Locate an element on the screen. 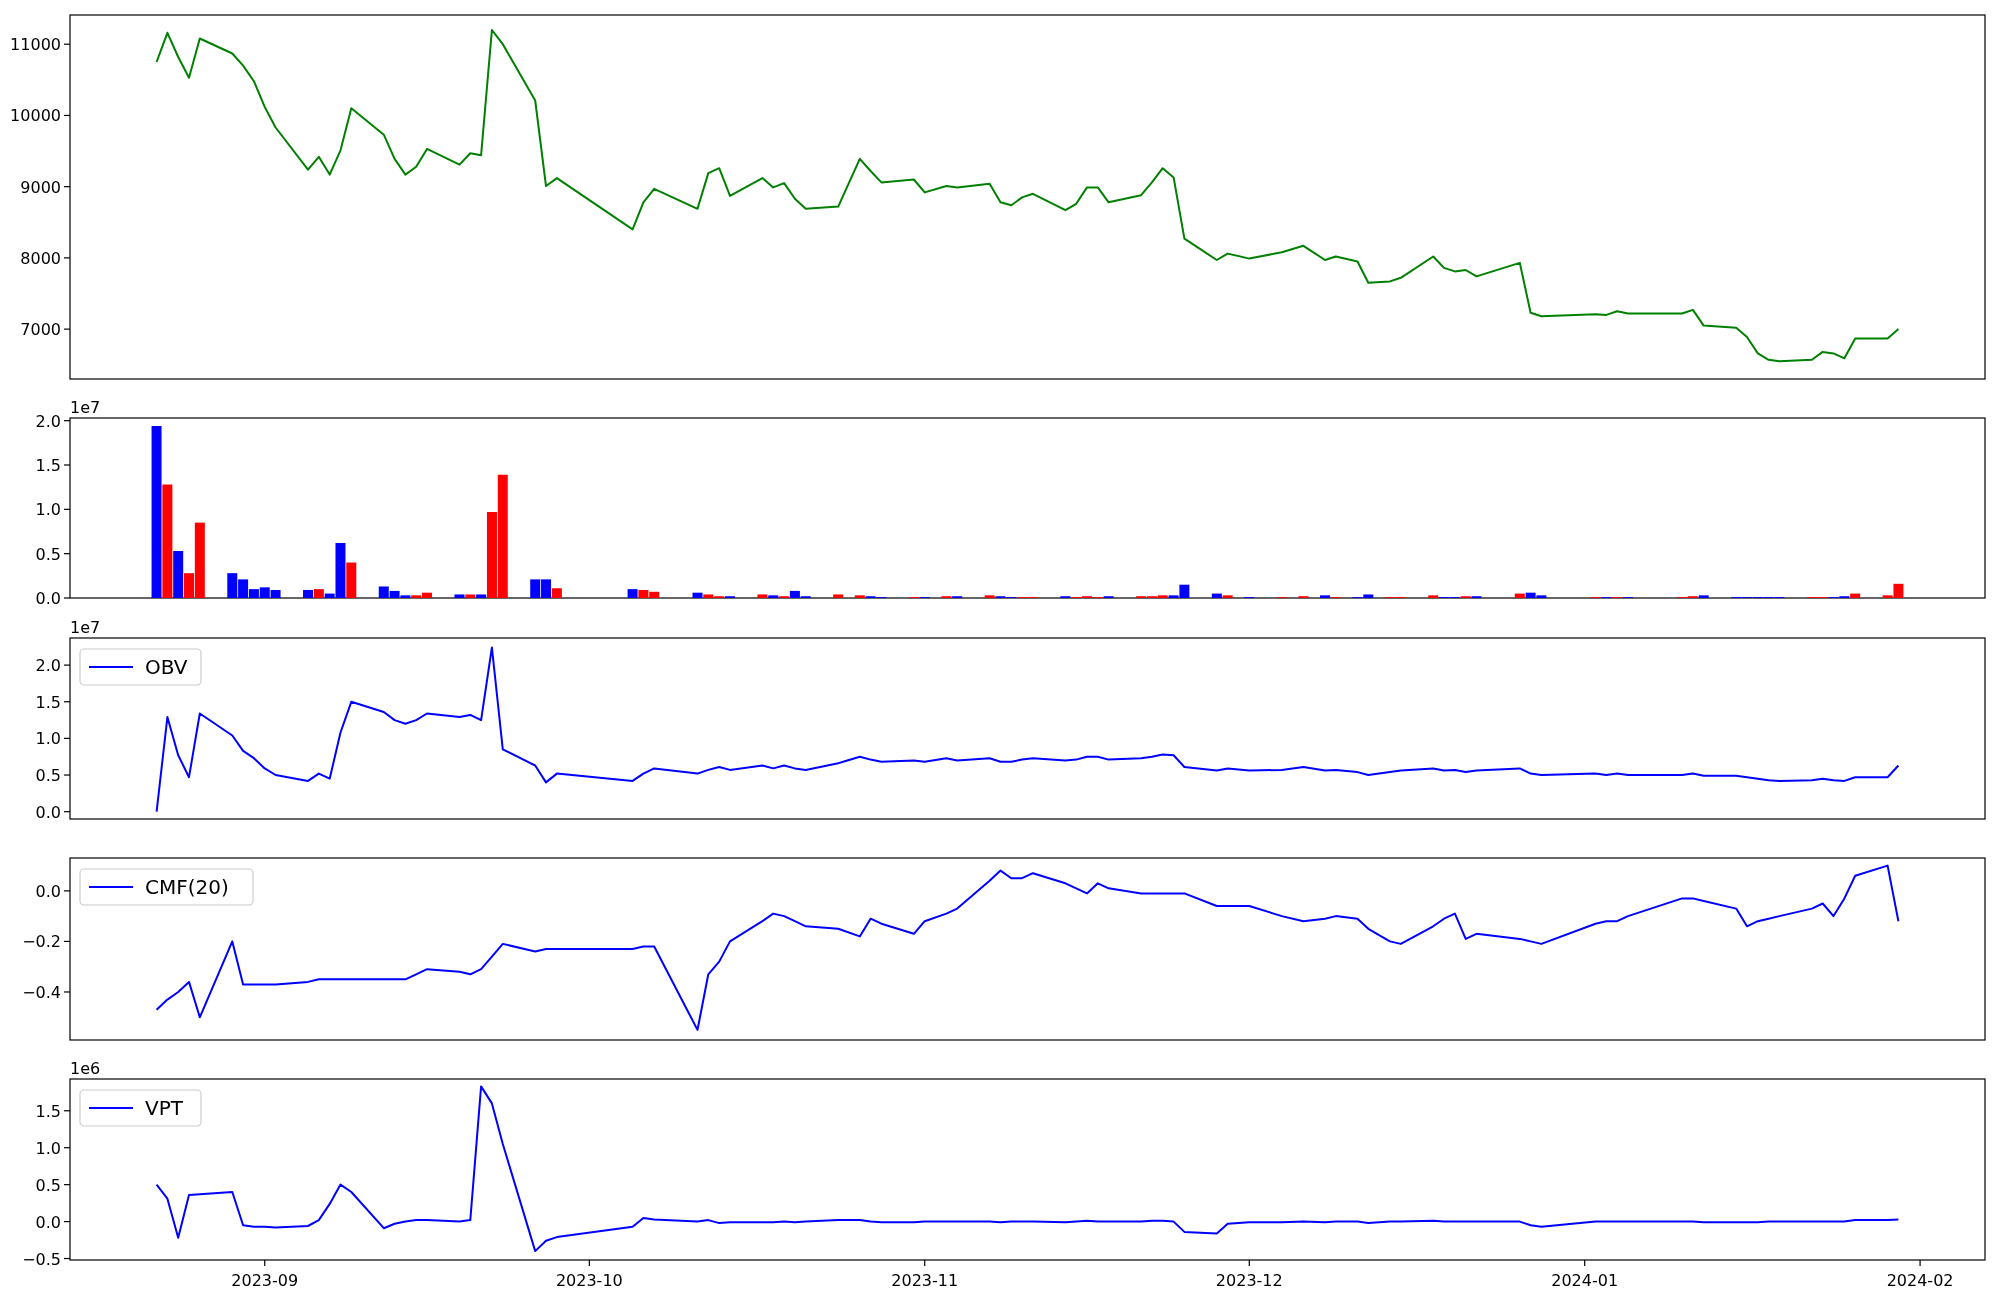 The height and width of the screenshot is (1300, 2000). y-tick-label: 11000 is located at coordinates (35, 45).